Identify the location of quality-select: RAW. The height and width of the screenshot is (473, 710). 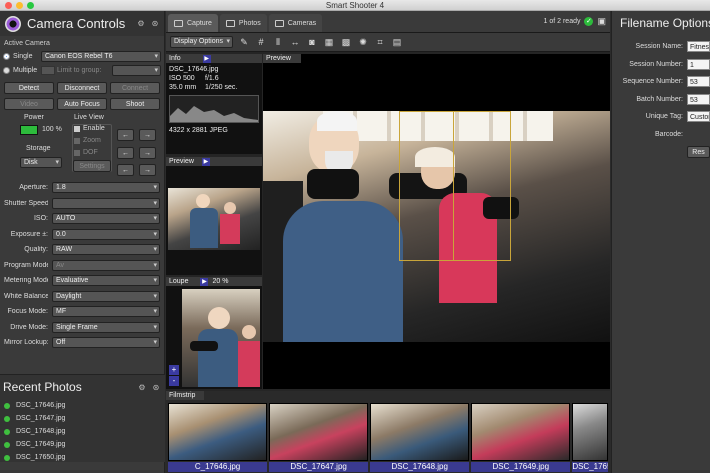
(106, 250).